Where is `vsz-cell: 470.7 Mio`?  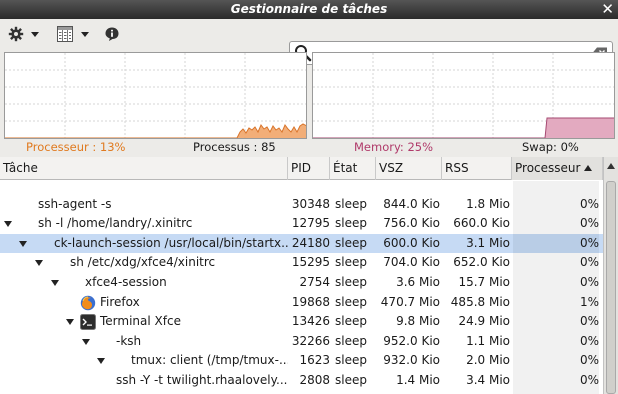 vsz-cell: 470.7 Mio is located at coordinates (410, 301).